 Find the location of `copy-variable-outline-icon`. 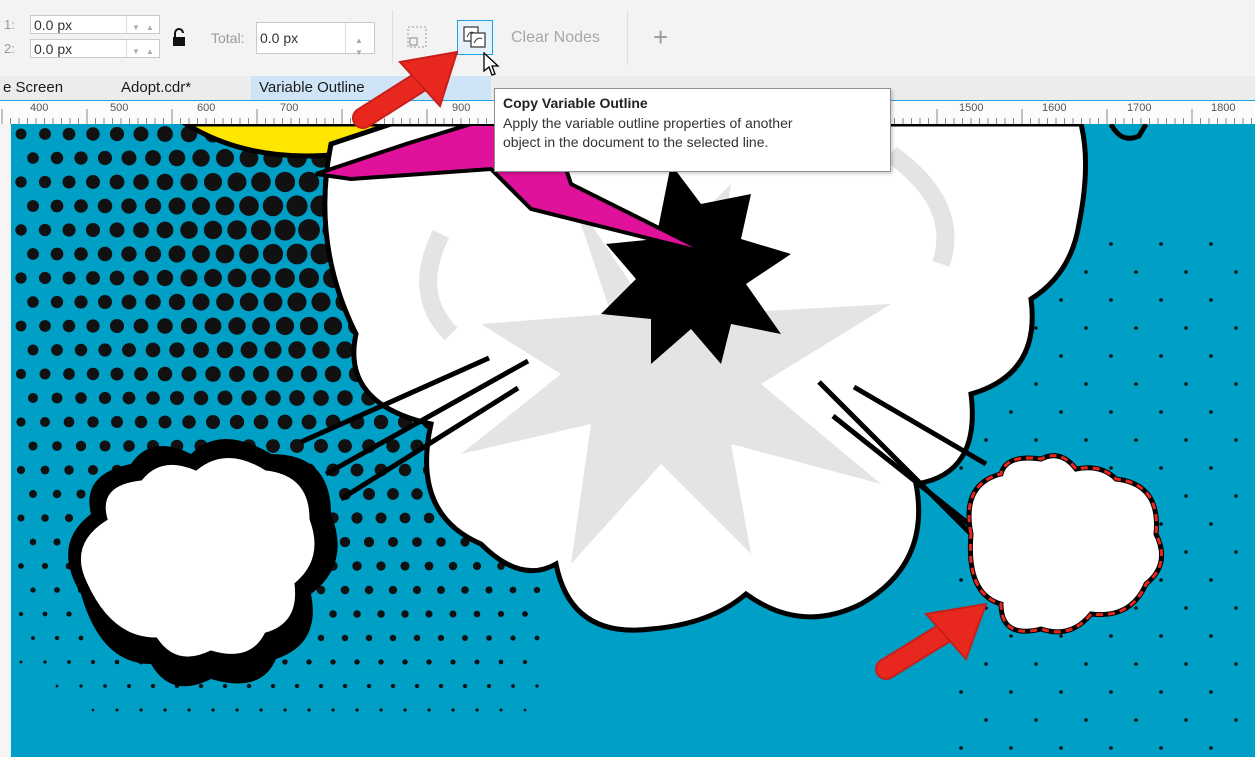

copy-variable-outline-icon is located at coordinates (474, 37).